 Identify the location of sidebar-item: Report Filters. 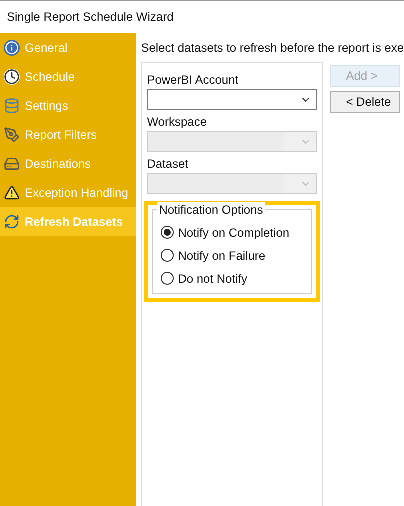
(68, 134).